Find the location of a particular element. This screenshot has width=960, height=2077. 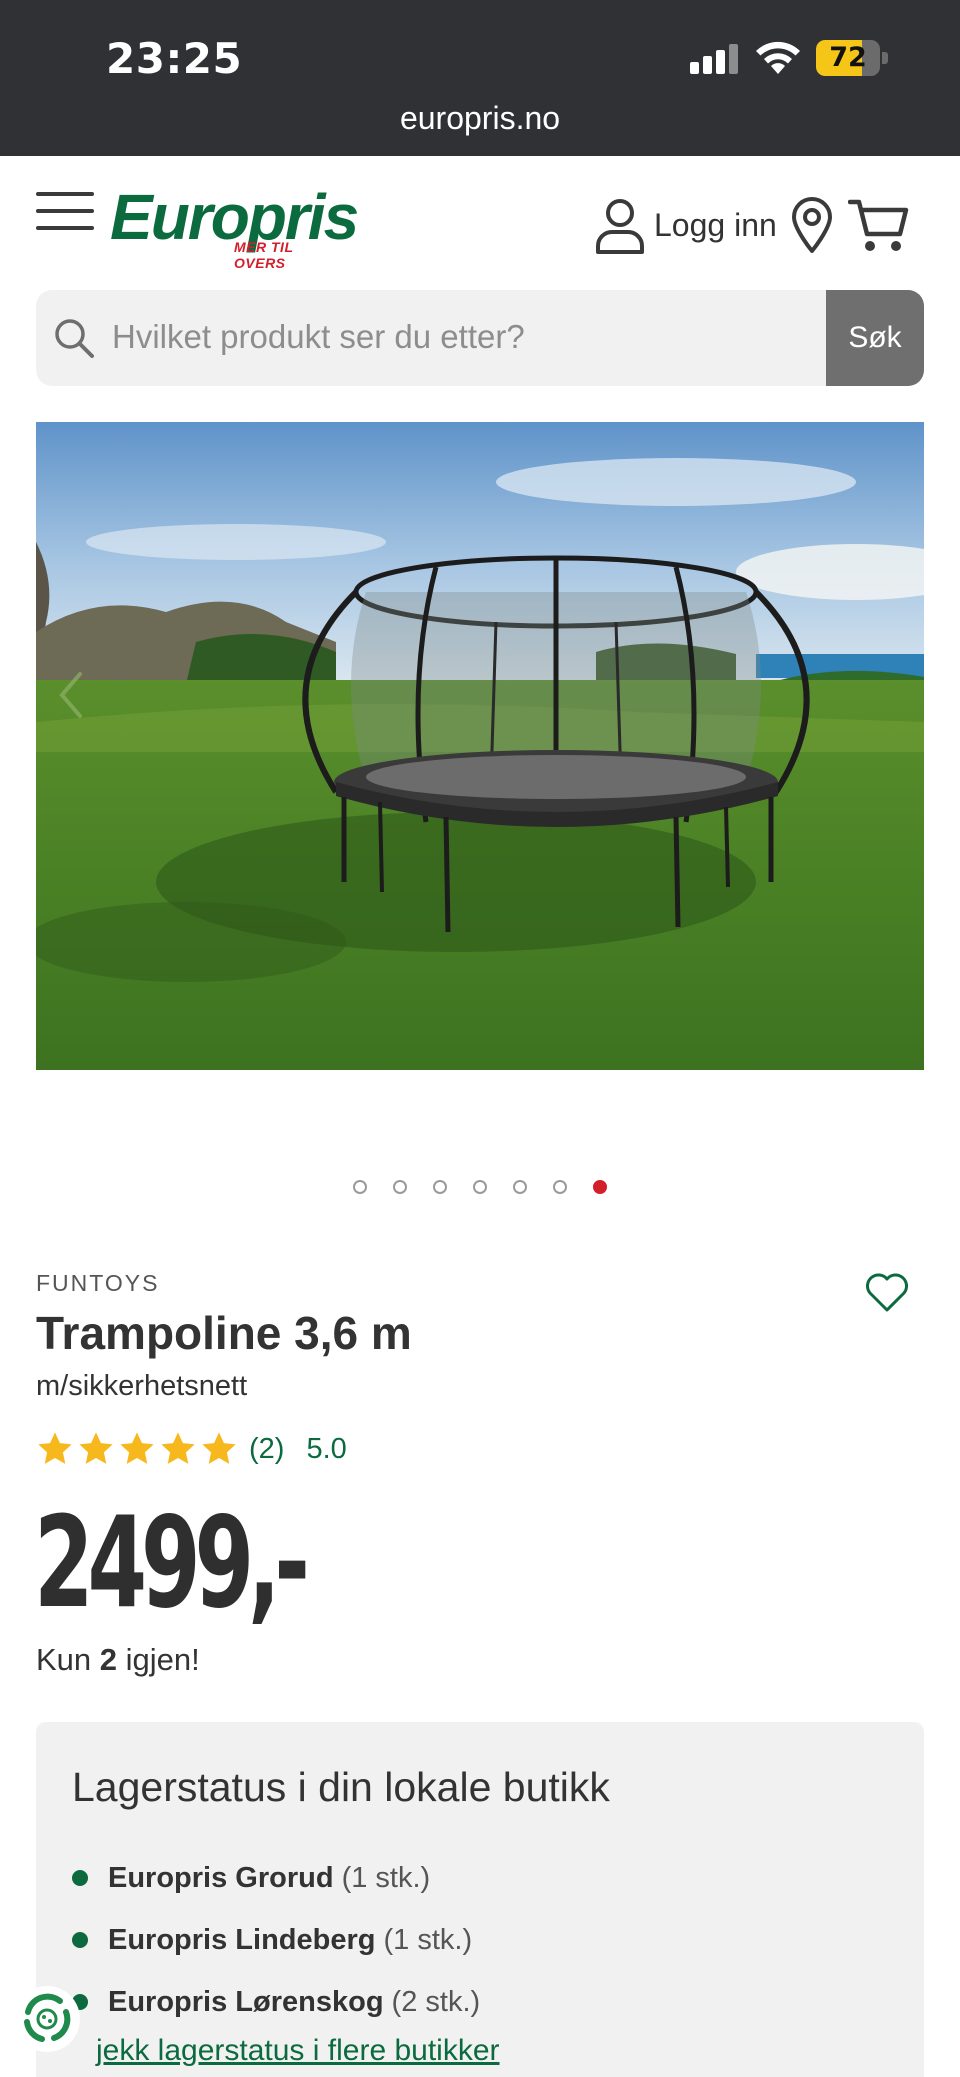

hamburger-menu-icon is located at coordinates (65, 211).